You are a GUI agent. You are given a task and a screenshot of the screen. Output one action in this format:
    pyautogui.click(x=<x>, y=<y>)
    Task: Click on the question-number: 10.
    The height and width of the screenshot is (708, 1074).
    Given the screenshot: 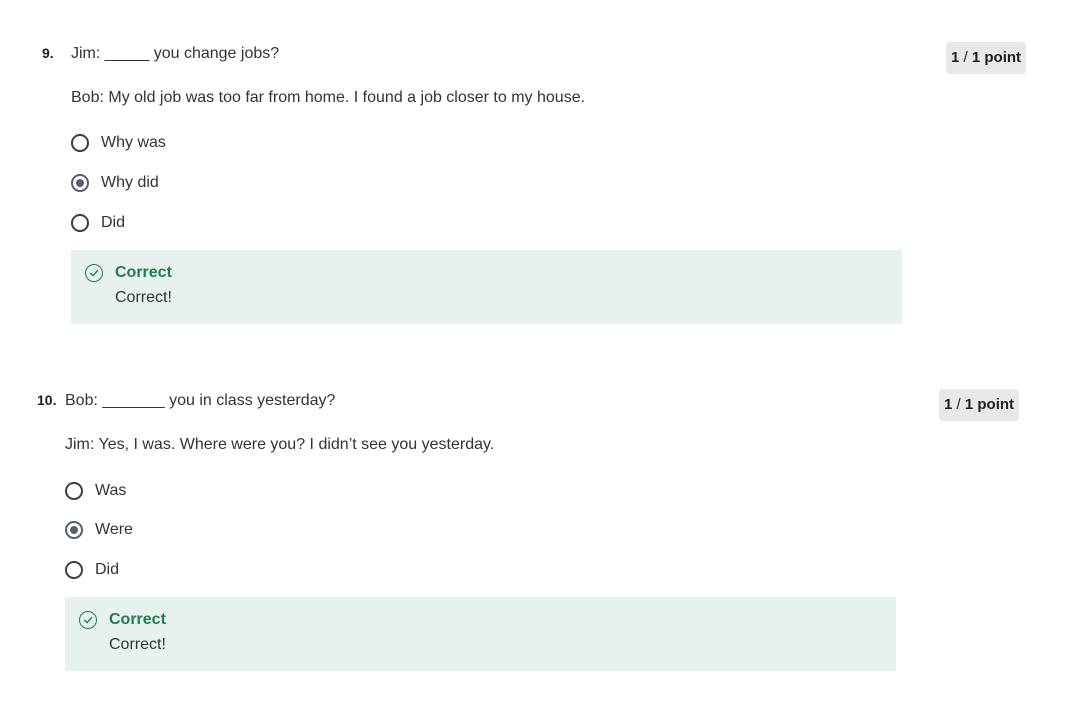 What is the action you would take?
    pyautogui.click(x=47, y=400)
    